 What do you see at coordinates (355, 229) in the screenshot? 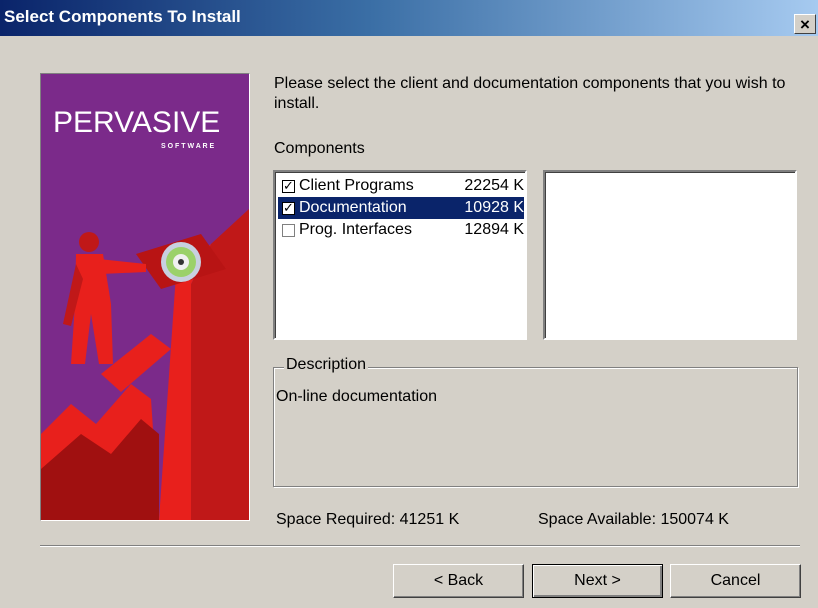
I see `component-name: Prog. Interfaces` at bounding box center [355, 229].